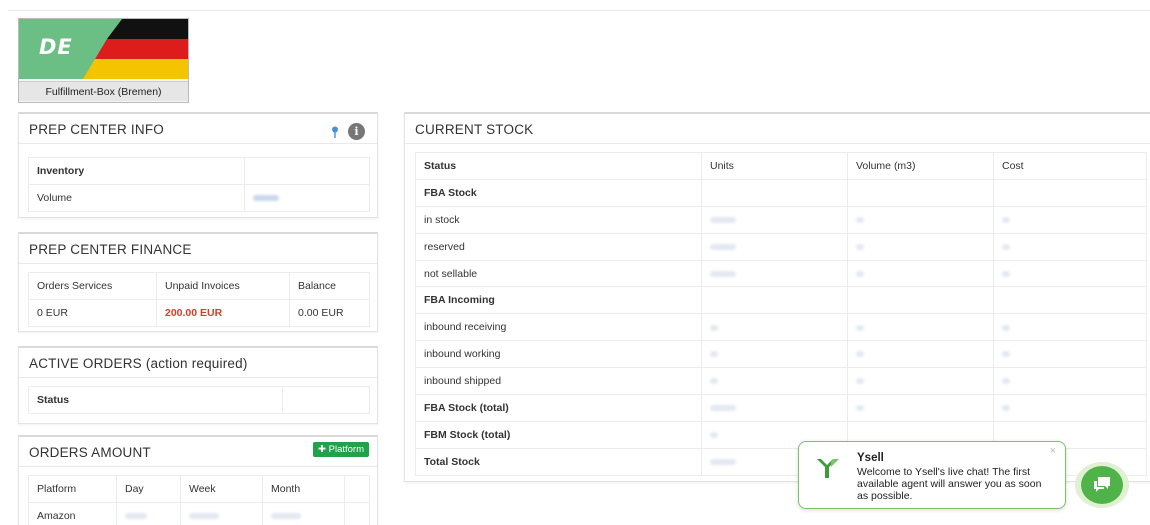  What do you see at coordinates (92, 286) in the screenshot?
I see `column-header: Orders Services` at bounding box center [92, 286].